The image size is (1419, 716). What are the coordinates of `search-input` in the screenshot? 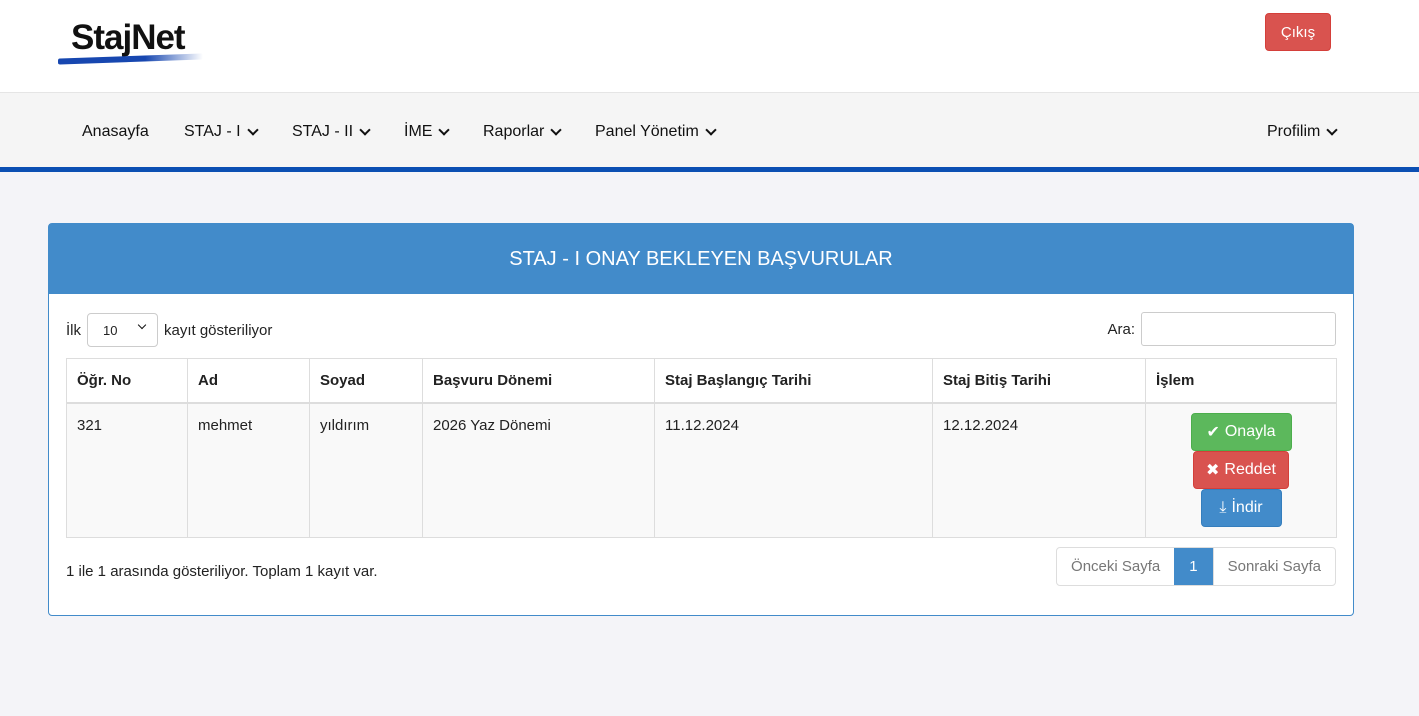 It's located at (1238, 329).